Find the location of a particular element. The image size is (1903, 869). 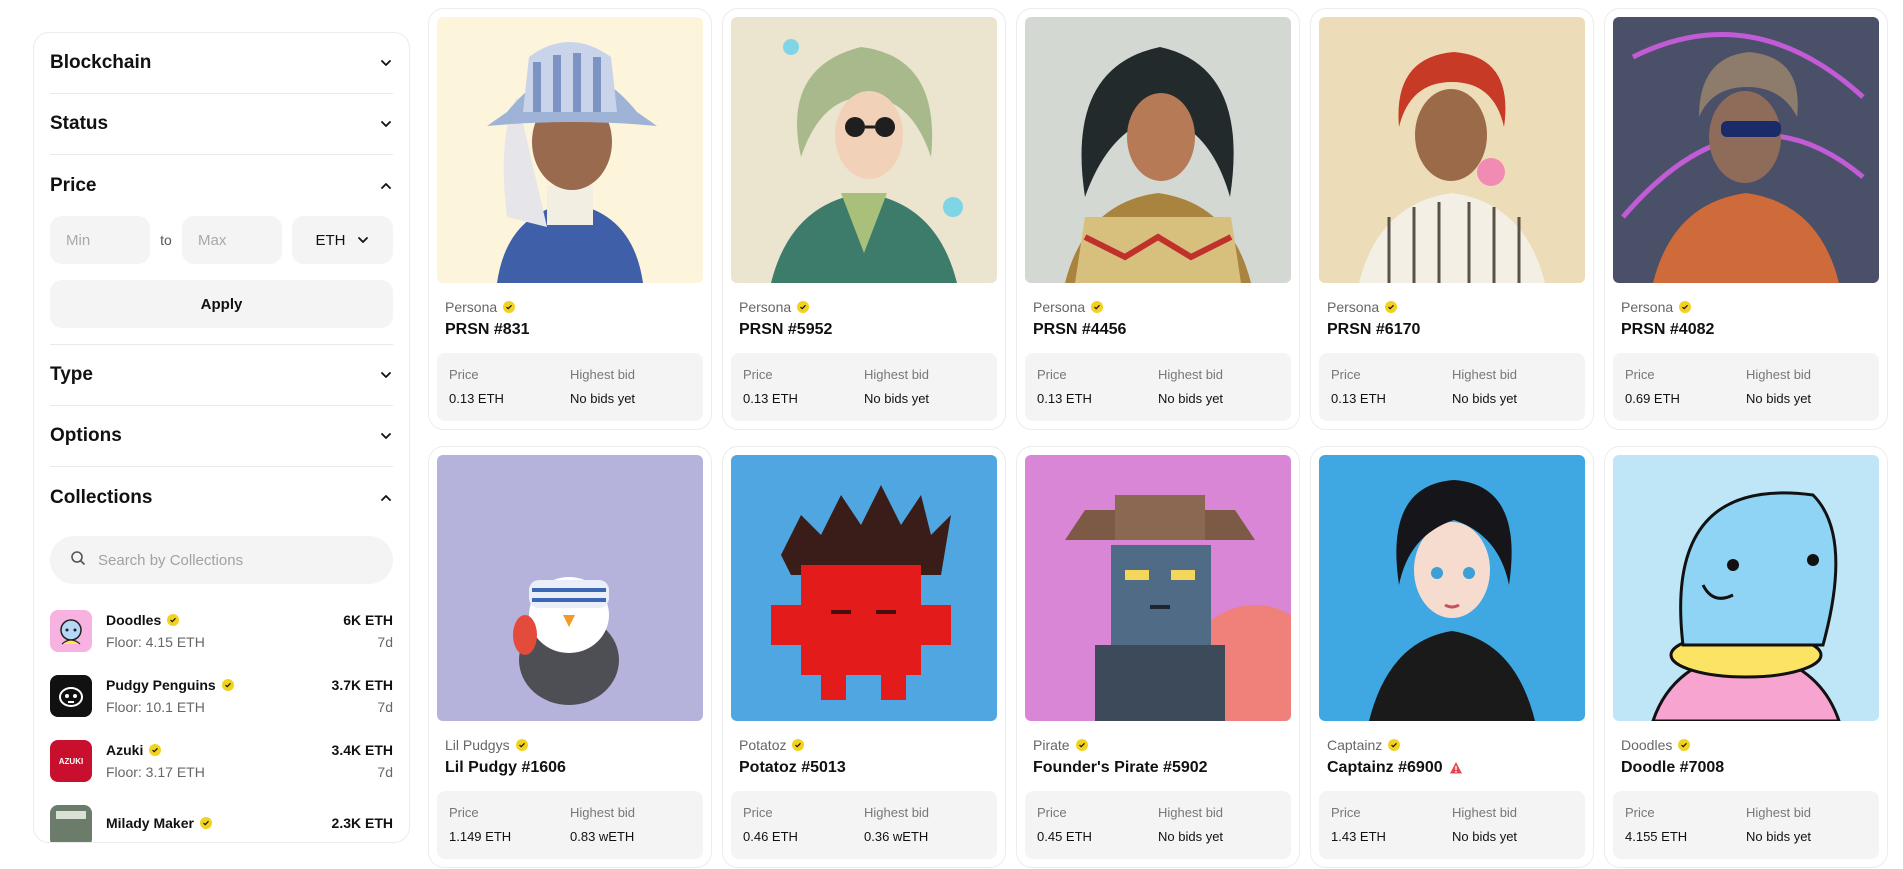

collection-name: Azuki is located at coordinates (125, 749).